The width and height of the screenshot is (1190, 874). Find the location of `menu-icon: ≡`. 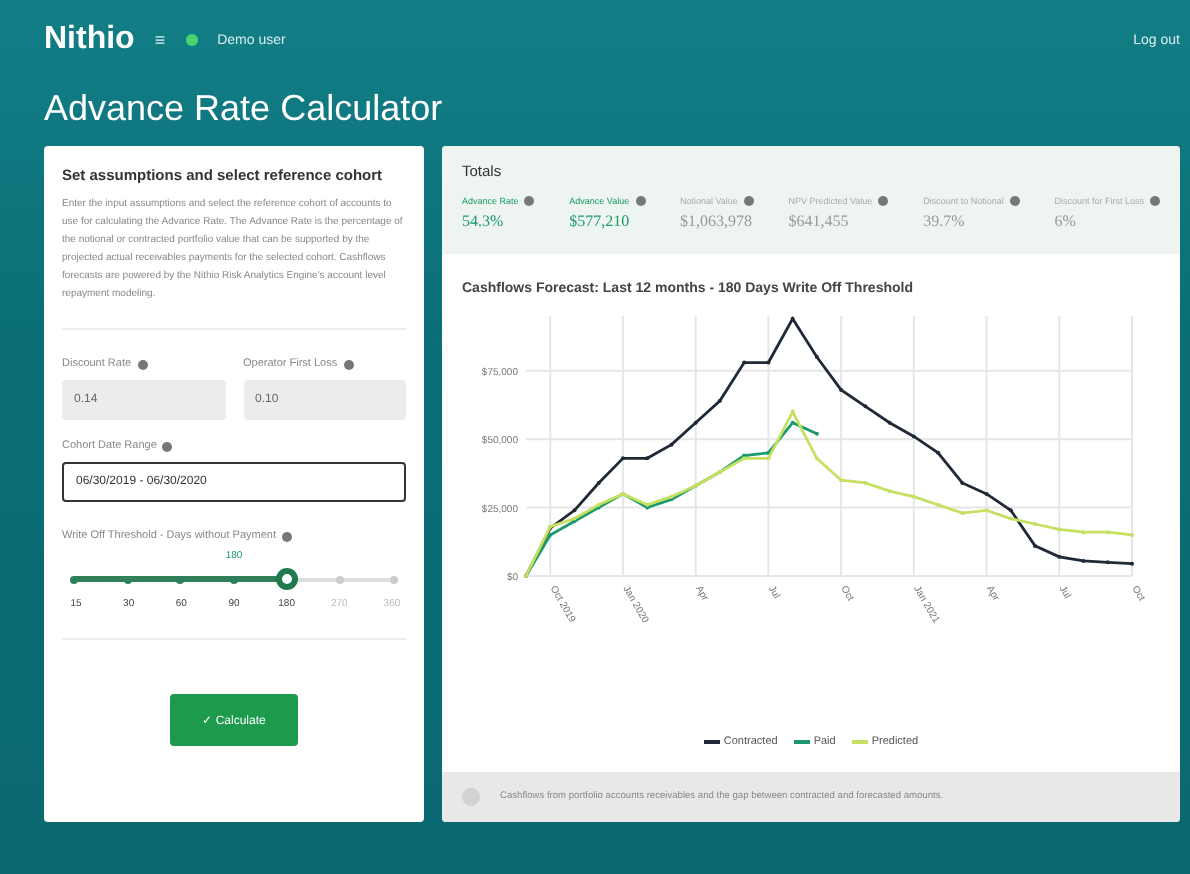

menu-icon: ≡ is located at coordinates (160, 40).